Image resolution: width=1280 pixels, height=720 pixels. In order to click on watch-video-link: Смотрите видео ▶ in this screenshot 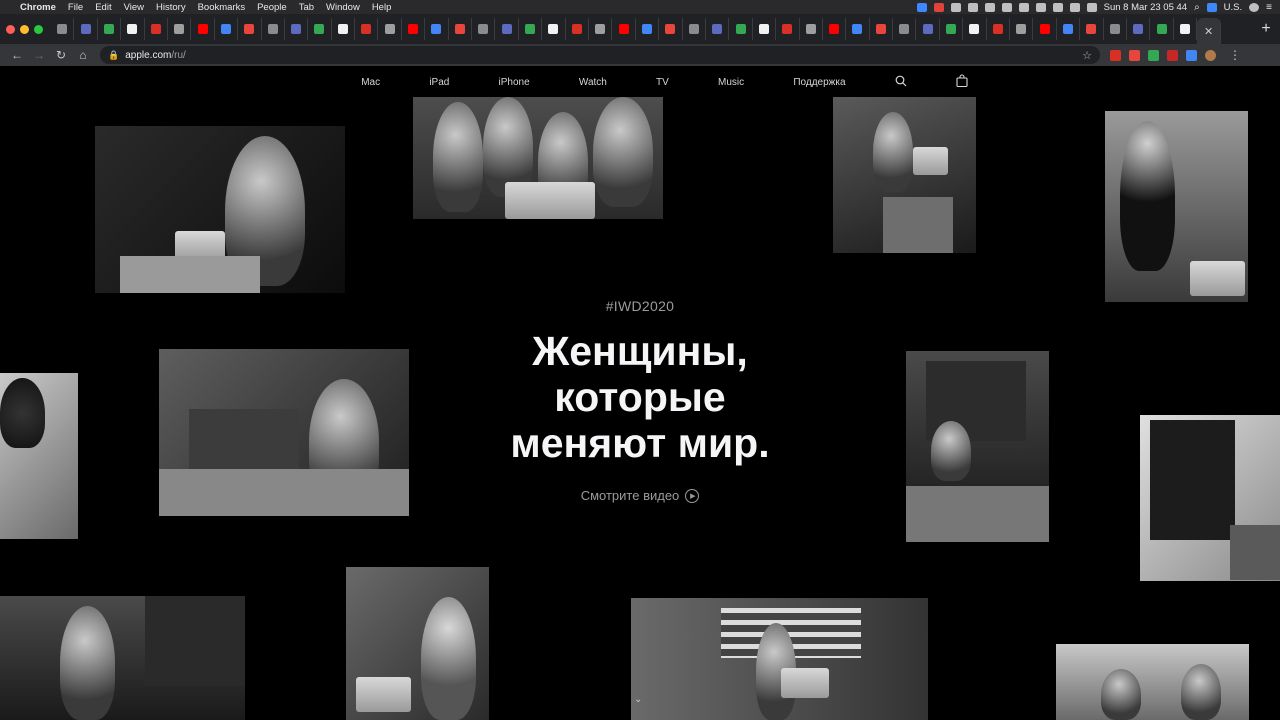, I will do `click(640, 495)`.